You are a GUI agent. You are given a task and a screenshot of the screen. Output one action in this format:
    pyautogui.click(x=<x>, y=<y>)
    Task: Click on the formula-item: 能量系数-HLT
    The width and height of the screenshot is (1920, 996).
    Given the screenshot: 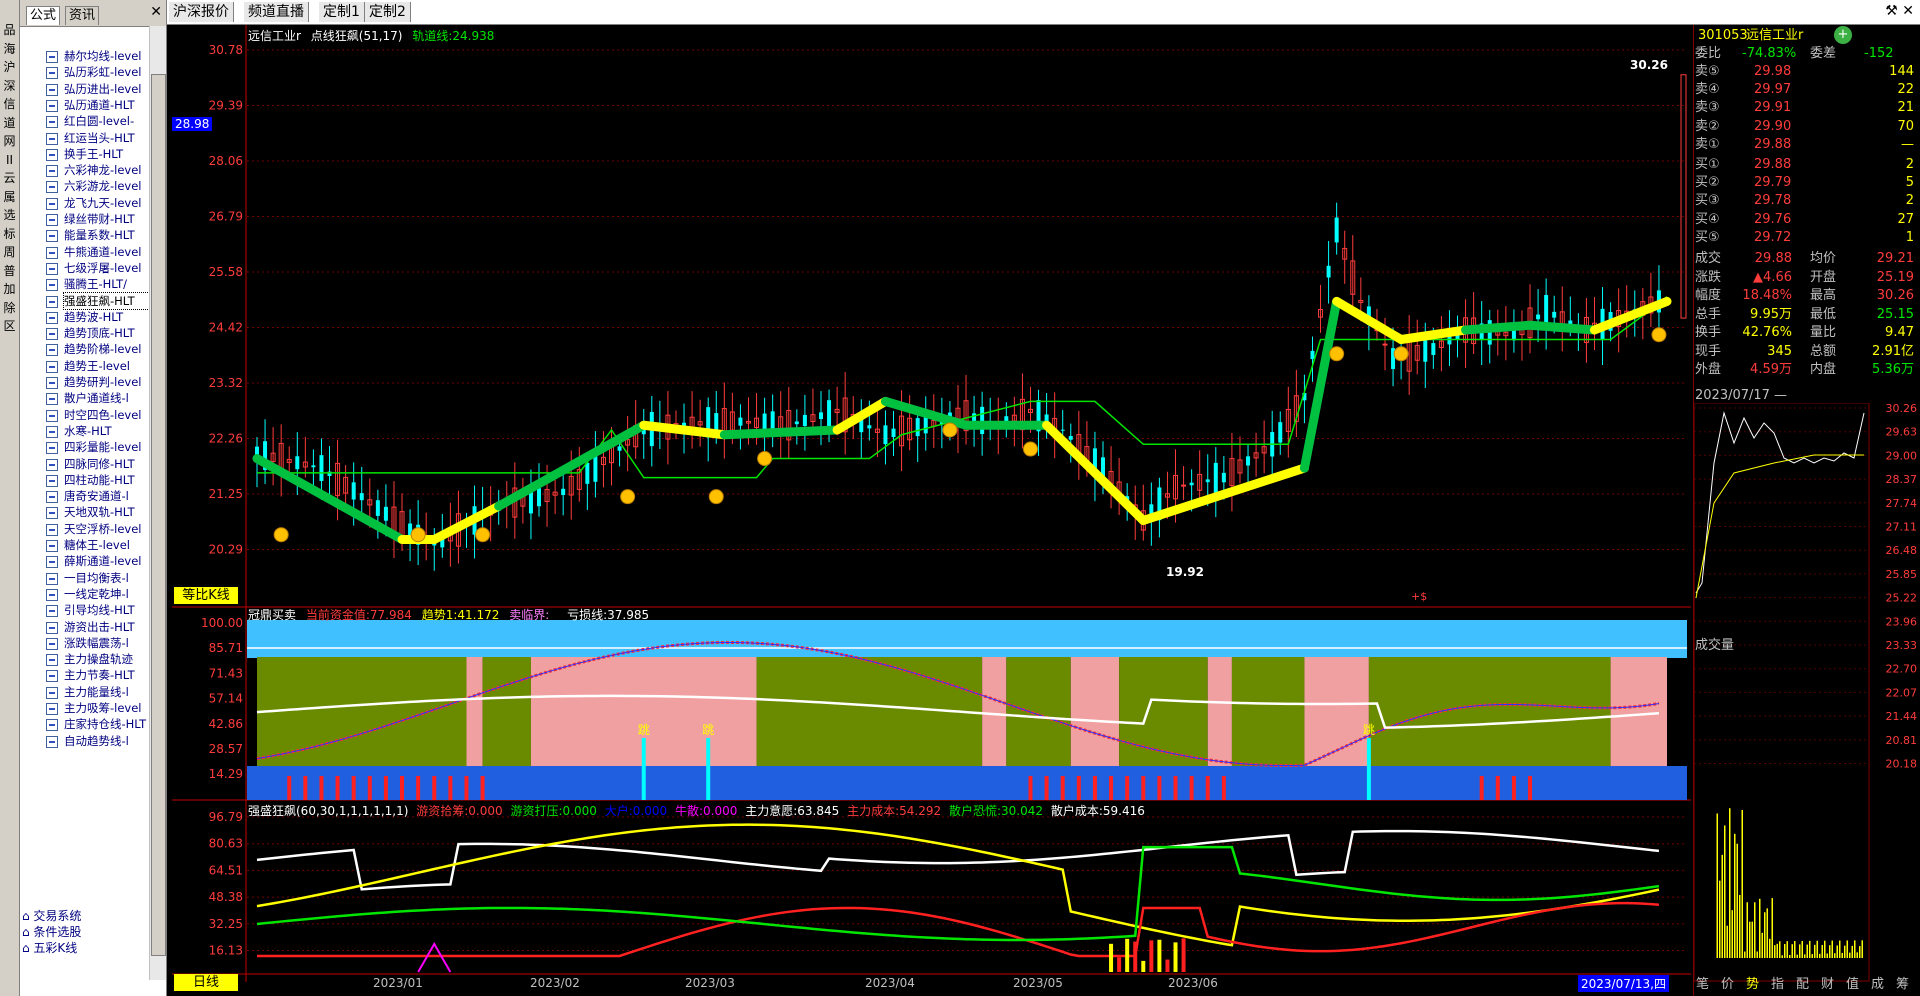 What is the action you would take?
    pyautogui.click(x=106, y=235)
    